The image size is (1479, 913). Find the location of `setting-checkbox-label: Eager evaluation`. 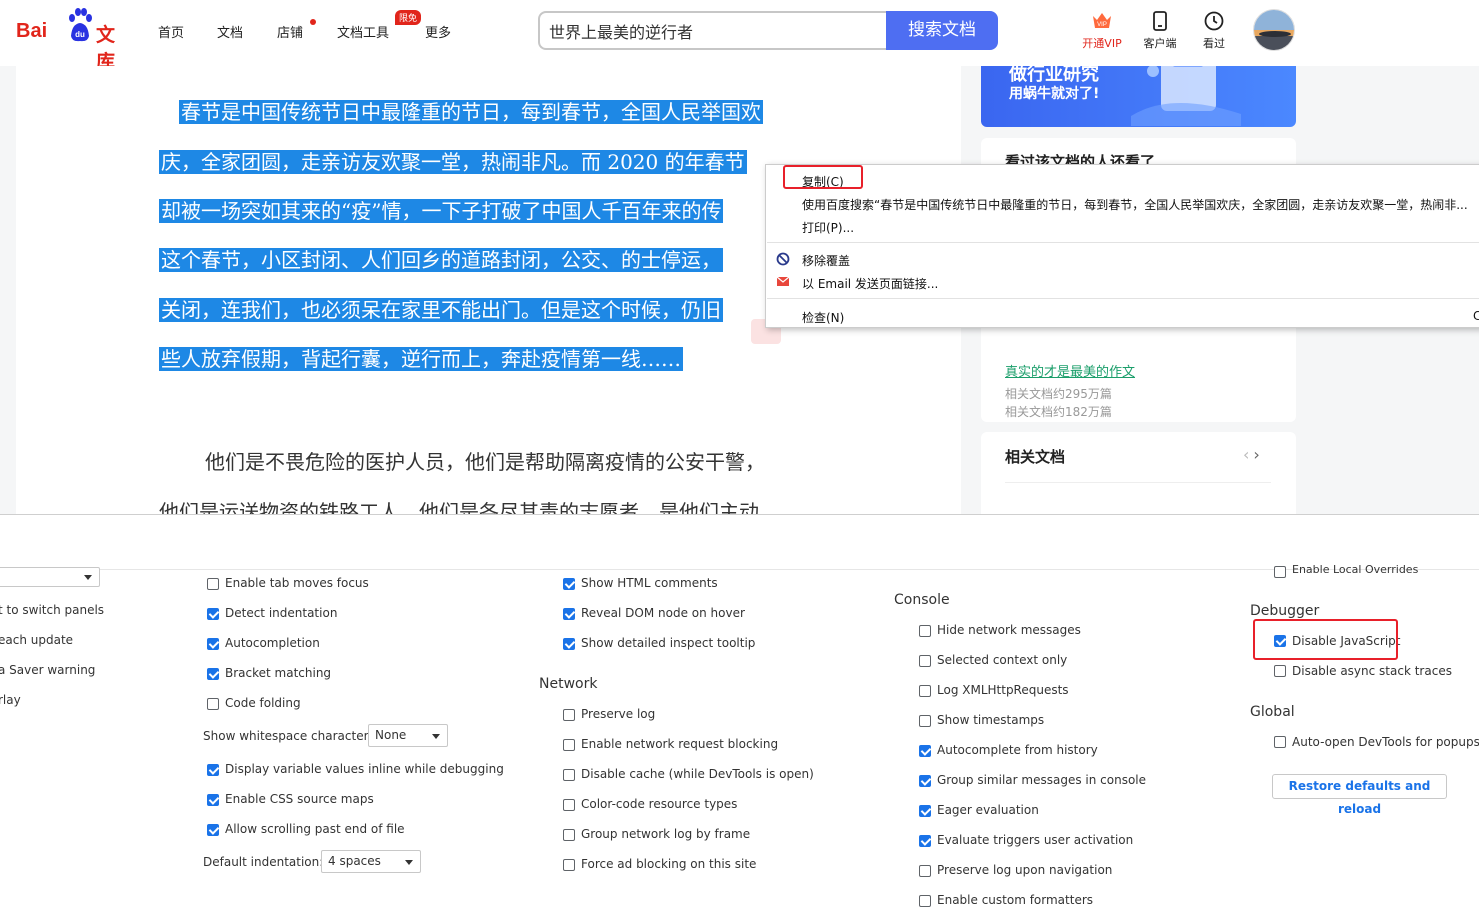

setting-checkbox-label: Eager evaluation is located at coordinates (988, 810).